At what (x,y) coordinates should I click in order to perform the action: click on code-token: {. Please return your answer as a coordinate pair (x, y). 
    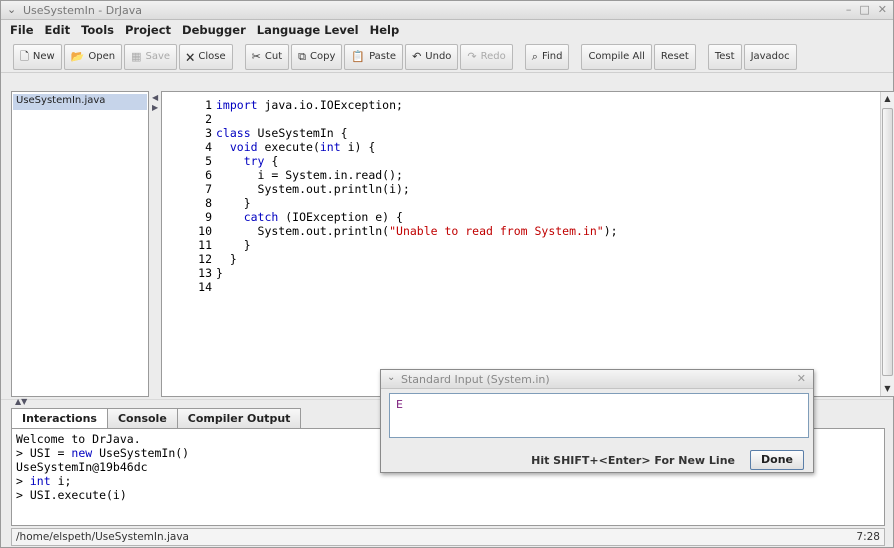
    Looking at the image, I should click on (271, 161).